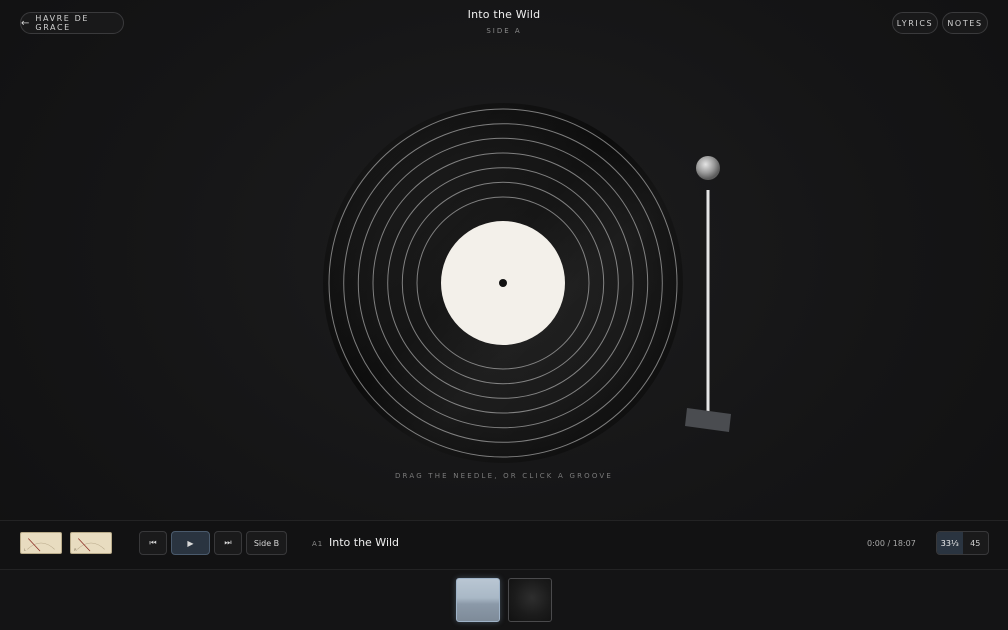 The width and height of the screenshot is (1008, 630). I want to click on record-tray, so click(504, 600).